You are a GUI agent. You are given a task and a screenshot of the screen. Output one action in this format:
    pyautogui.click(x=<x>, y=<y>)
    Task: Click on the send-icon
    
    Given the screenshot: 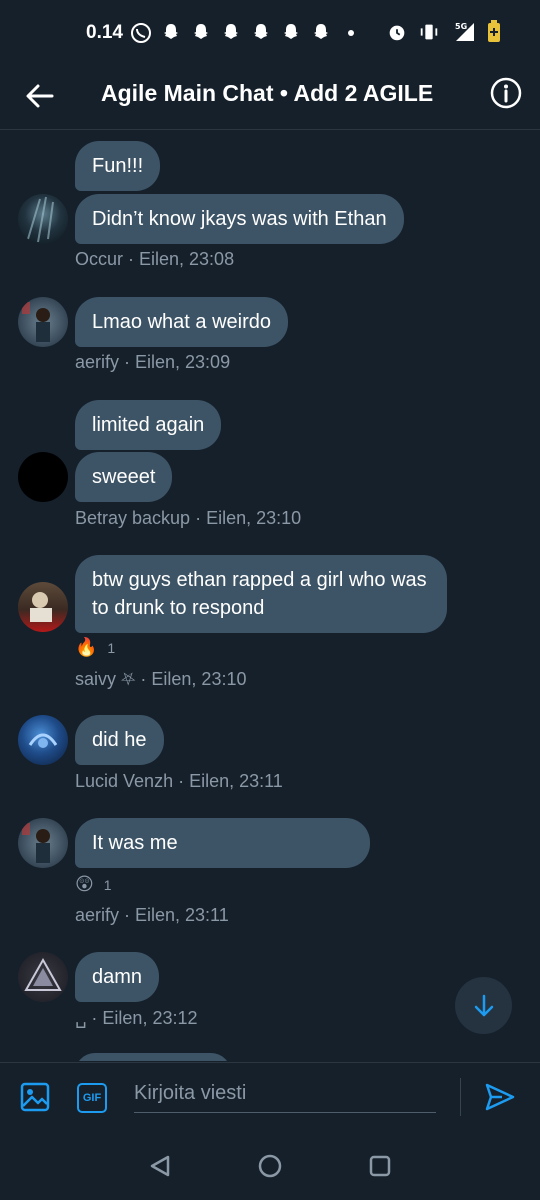 What is the action you would take?
    pyautogui.click(x=500, y=1097)
    